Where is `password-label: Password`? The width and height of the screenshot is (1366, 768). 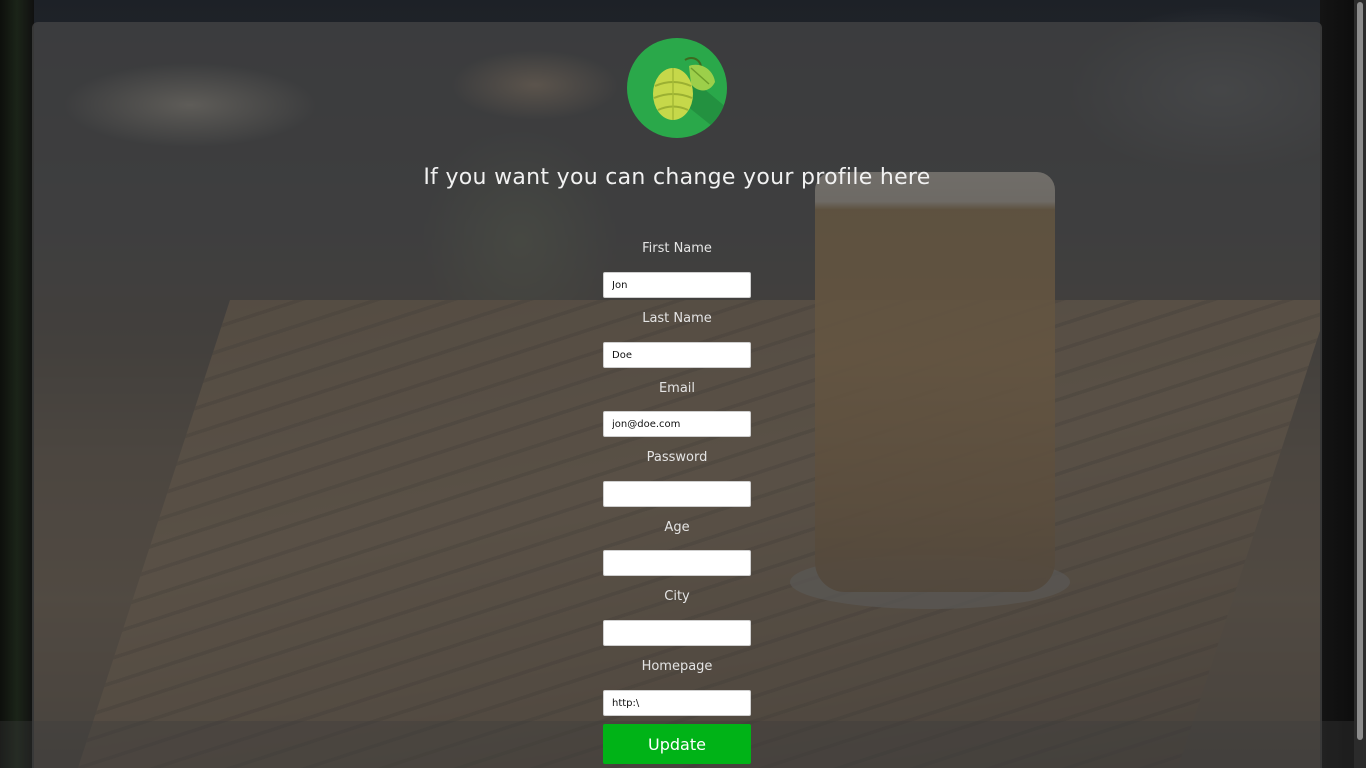 password-label: Password is located at coordinates (677, 457).